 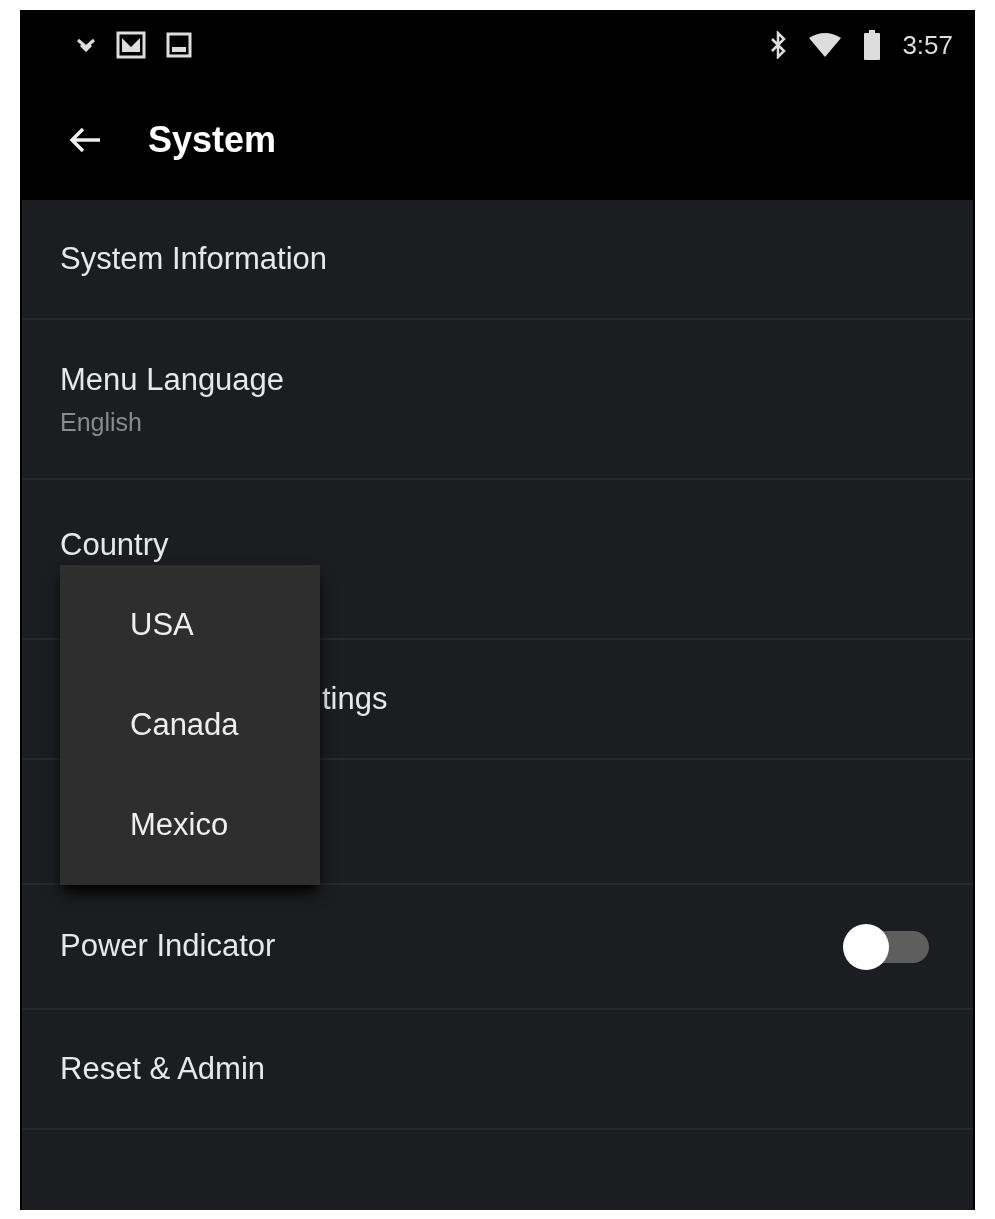 What do you see at coordinates (927, 45) in the screenshot?
I see `clock-time: 3:57` at bounding box center [927, 45].